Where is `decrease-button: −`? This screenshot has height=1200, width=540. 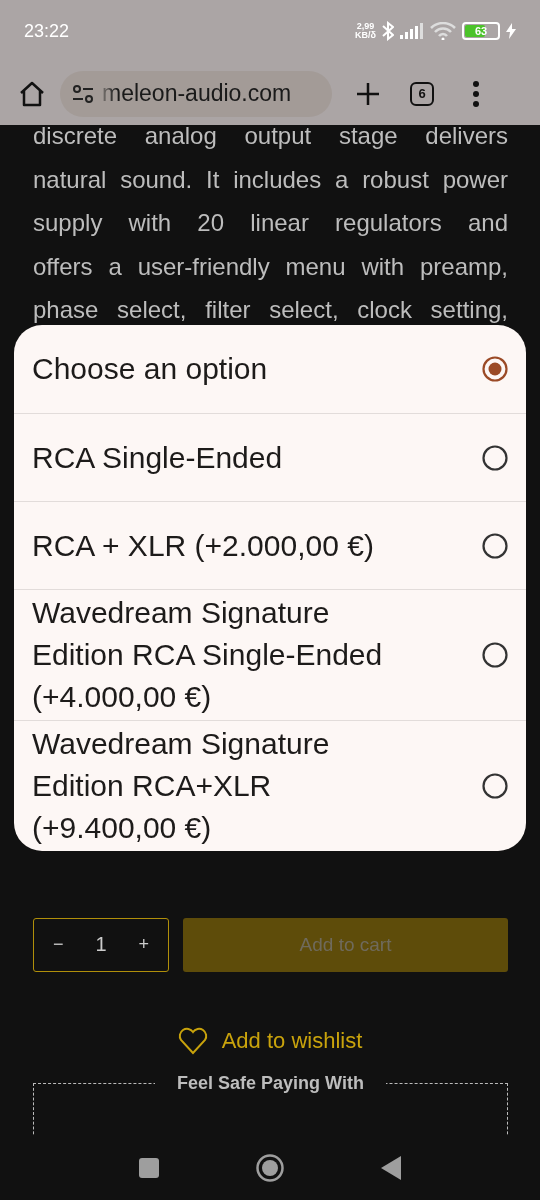 decrease-button: − is located at coordinates (58, 944).